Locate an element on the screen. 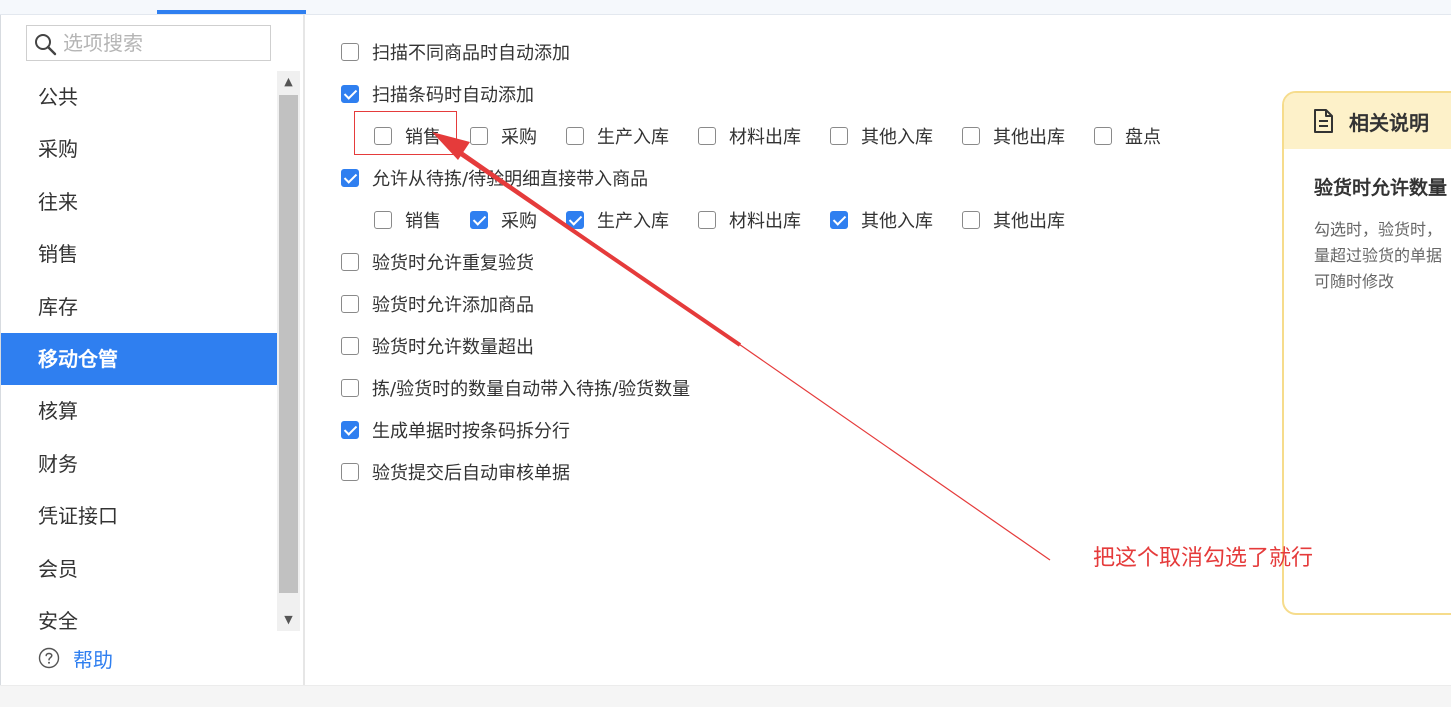  scan-barcode-sub-purchase: 采购 is located at coordinates (503, 136).